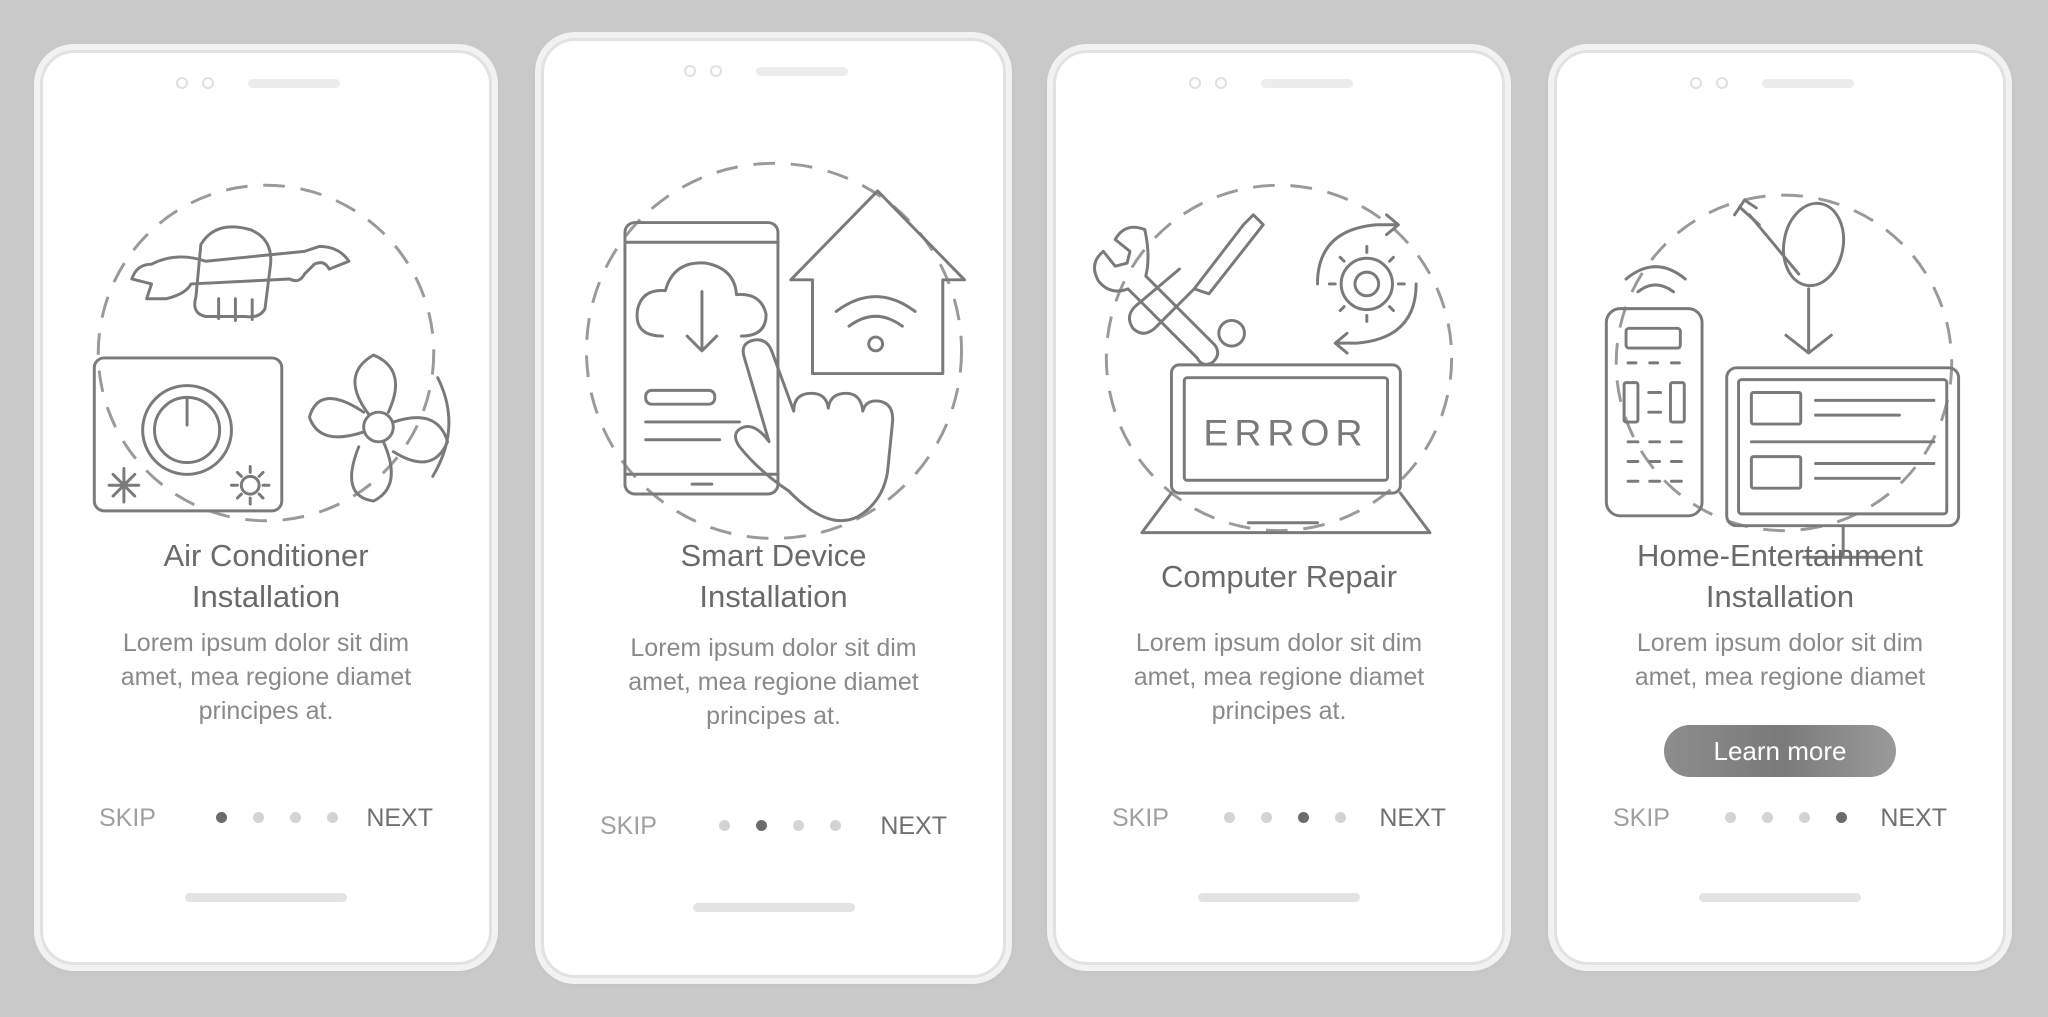 The height and width of the screenshot is (1017, 2048). What do you see at coordinates (266, 576) in the screenshot?
I see `screen-title: Air Conditioner Installation` at bounding box center [266, 576].